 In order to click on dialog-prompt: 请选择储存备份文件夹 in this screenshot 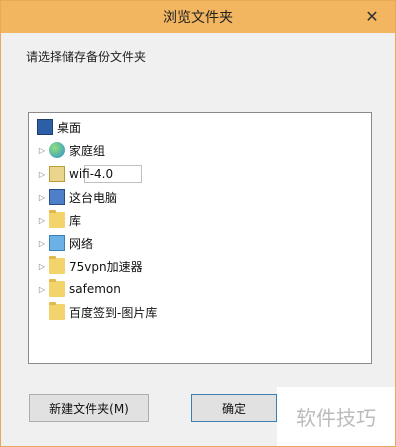, I will do `click(86, 57)`.